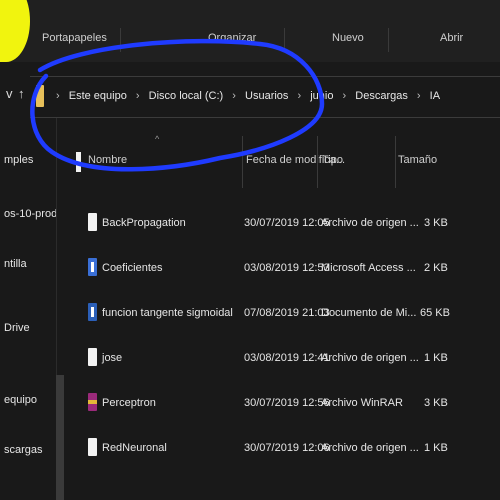  What do you see at coordinates (321, 96) in the screenshot?
I see `breadcrumb-junio: junio` at bounding box center [321, 96].